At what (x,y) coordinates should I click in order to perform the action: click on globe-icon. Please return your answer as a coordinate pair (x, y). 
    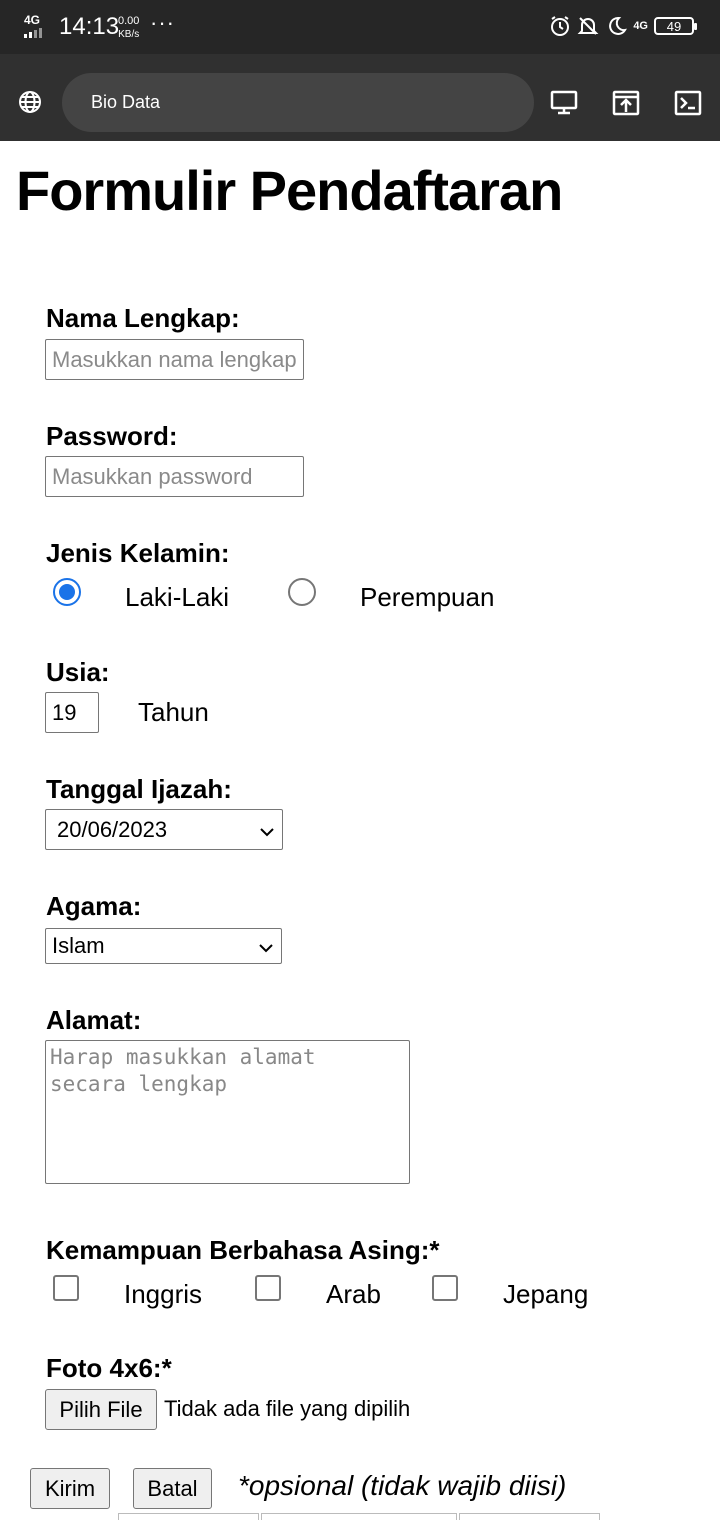
    Looking at the image, I should click on (30, 104).